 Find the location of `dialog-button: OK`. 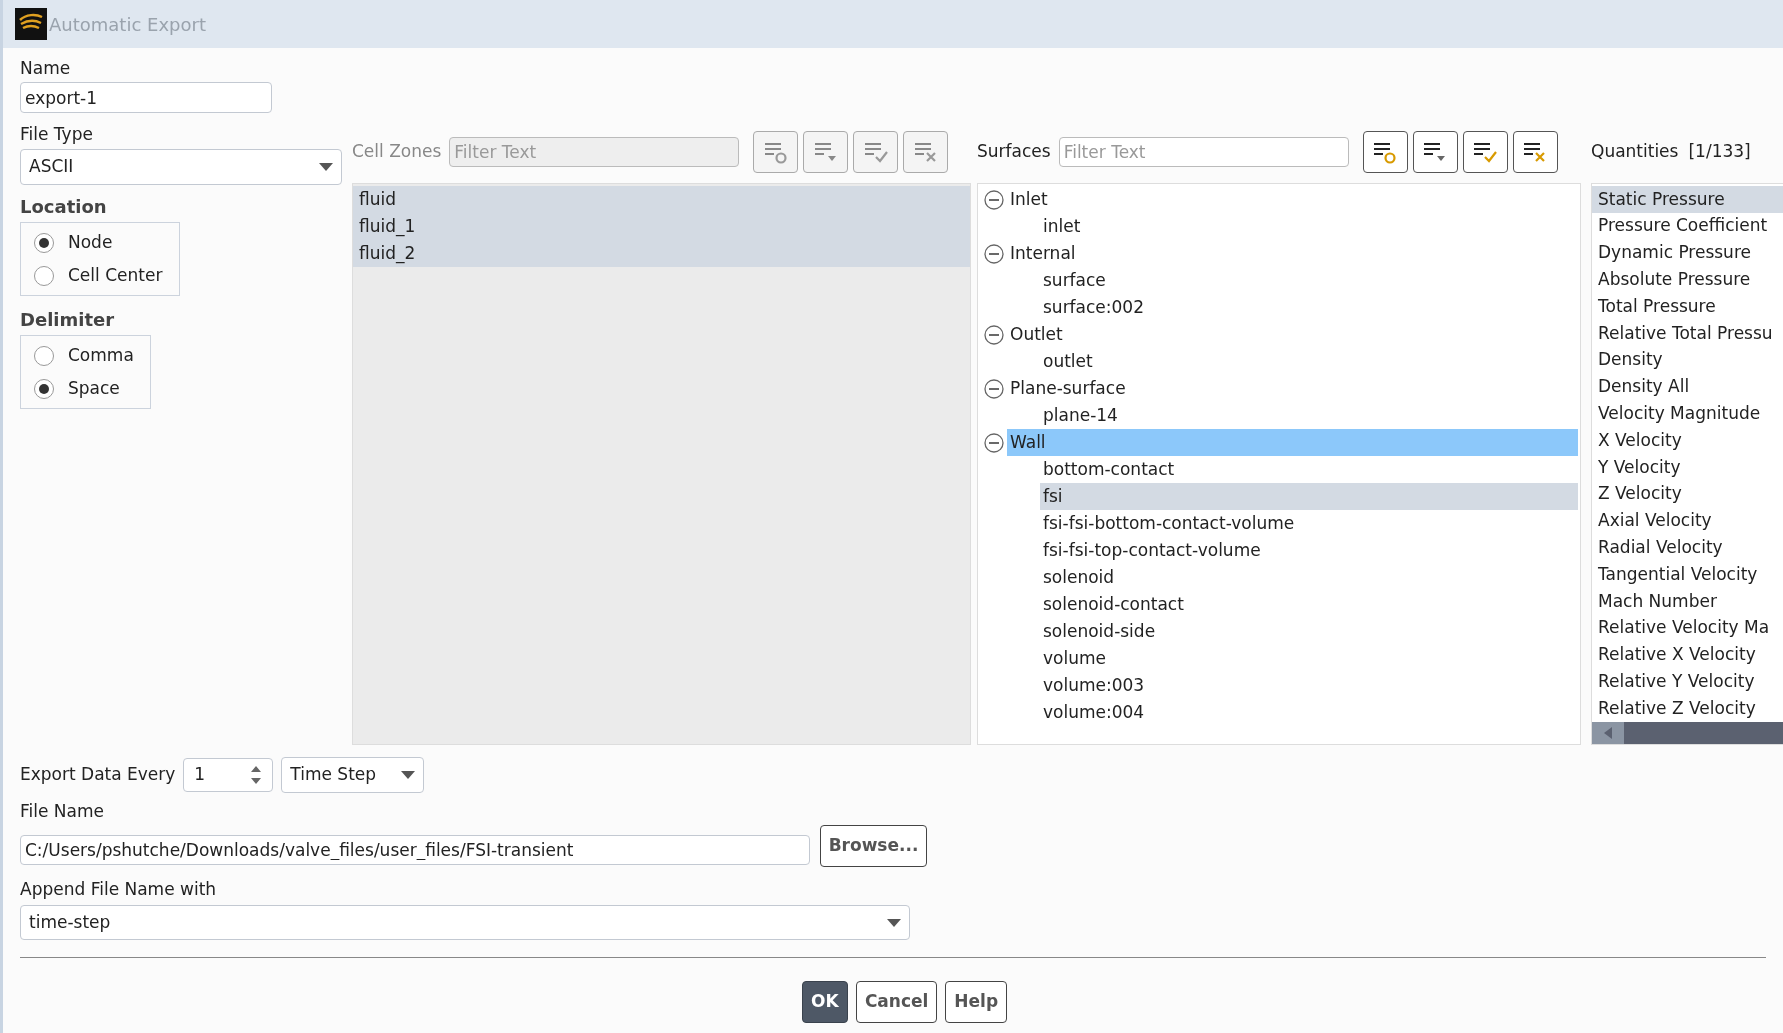

dialog-button: OK is located at coordinates (824, 1002).